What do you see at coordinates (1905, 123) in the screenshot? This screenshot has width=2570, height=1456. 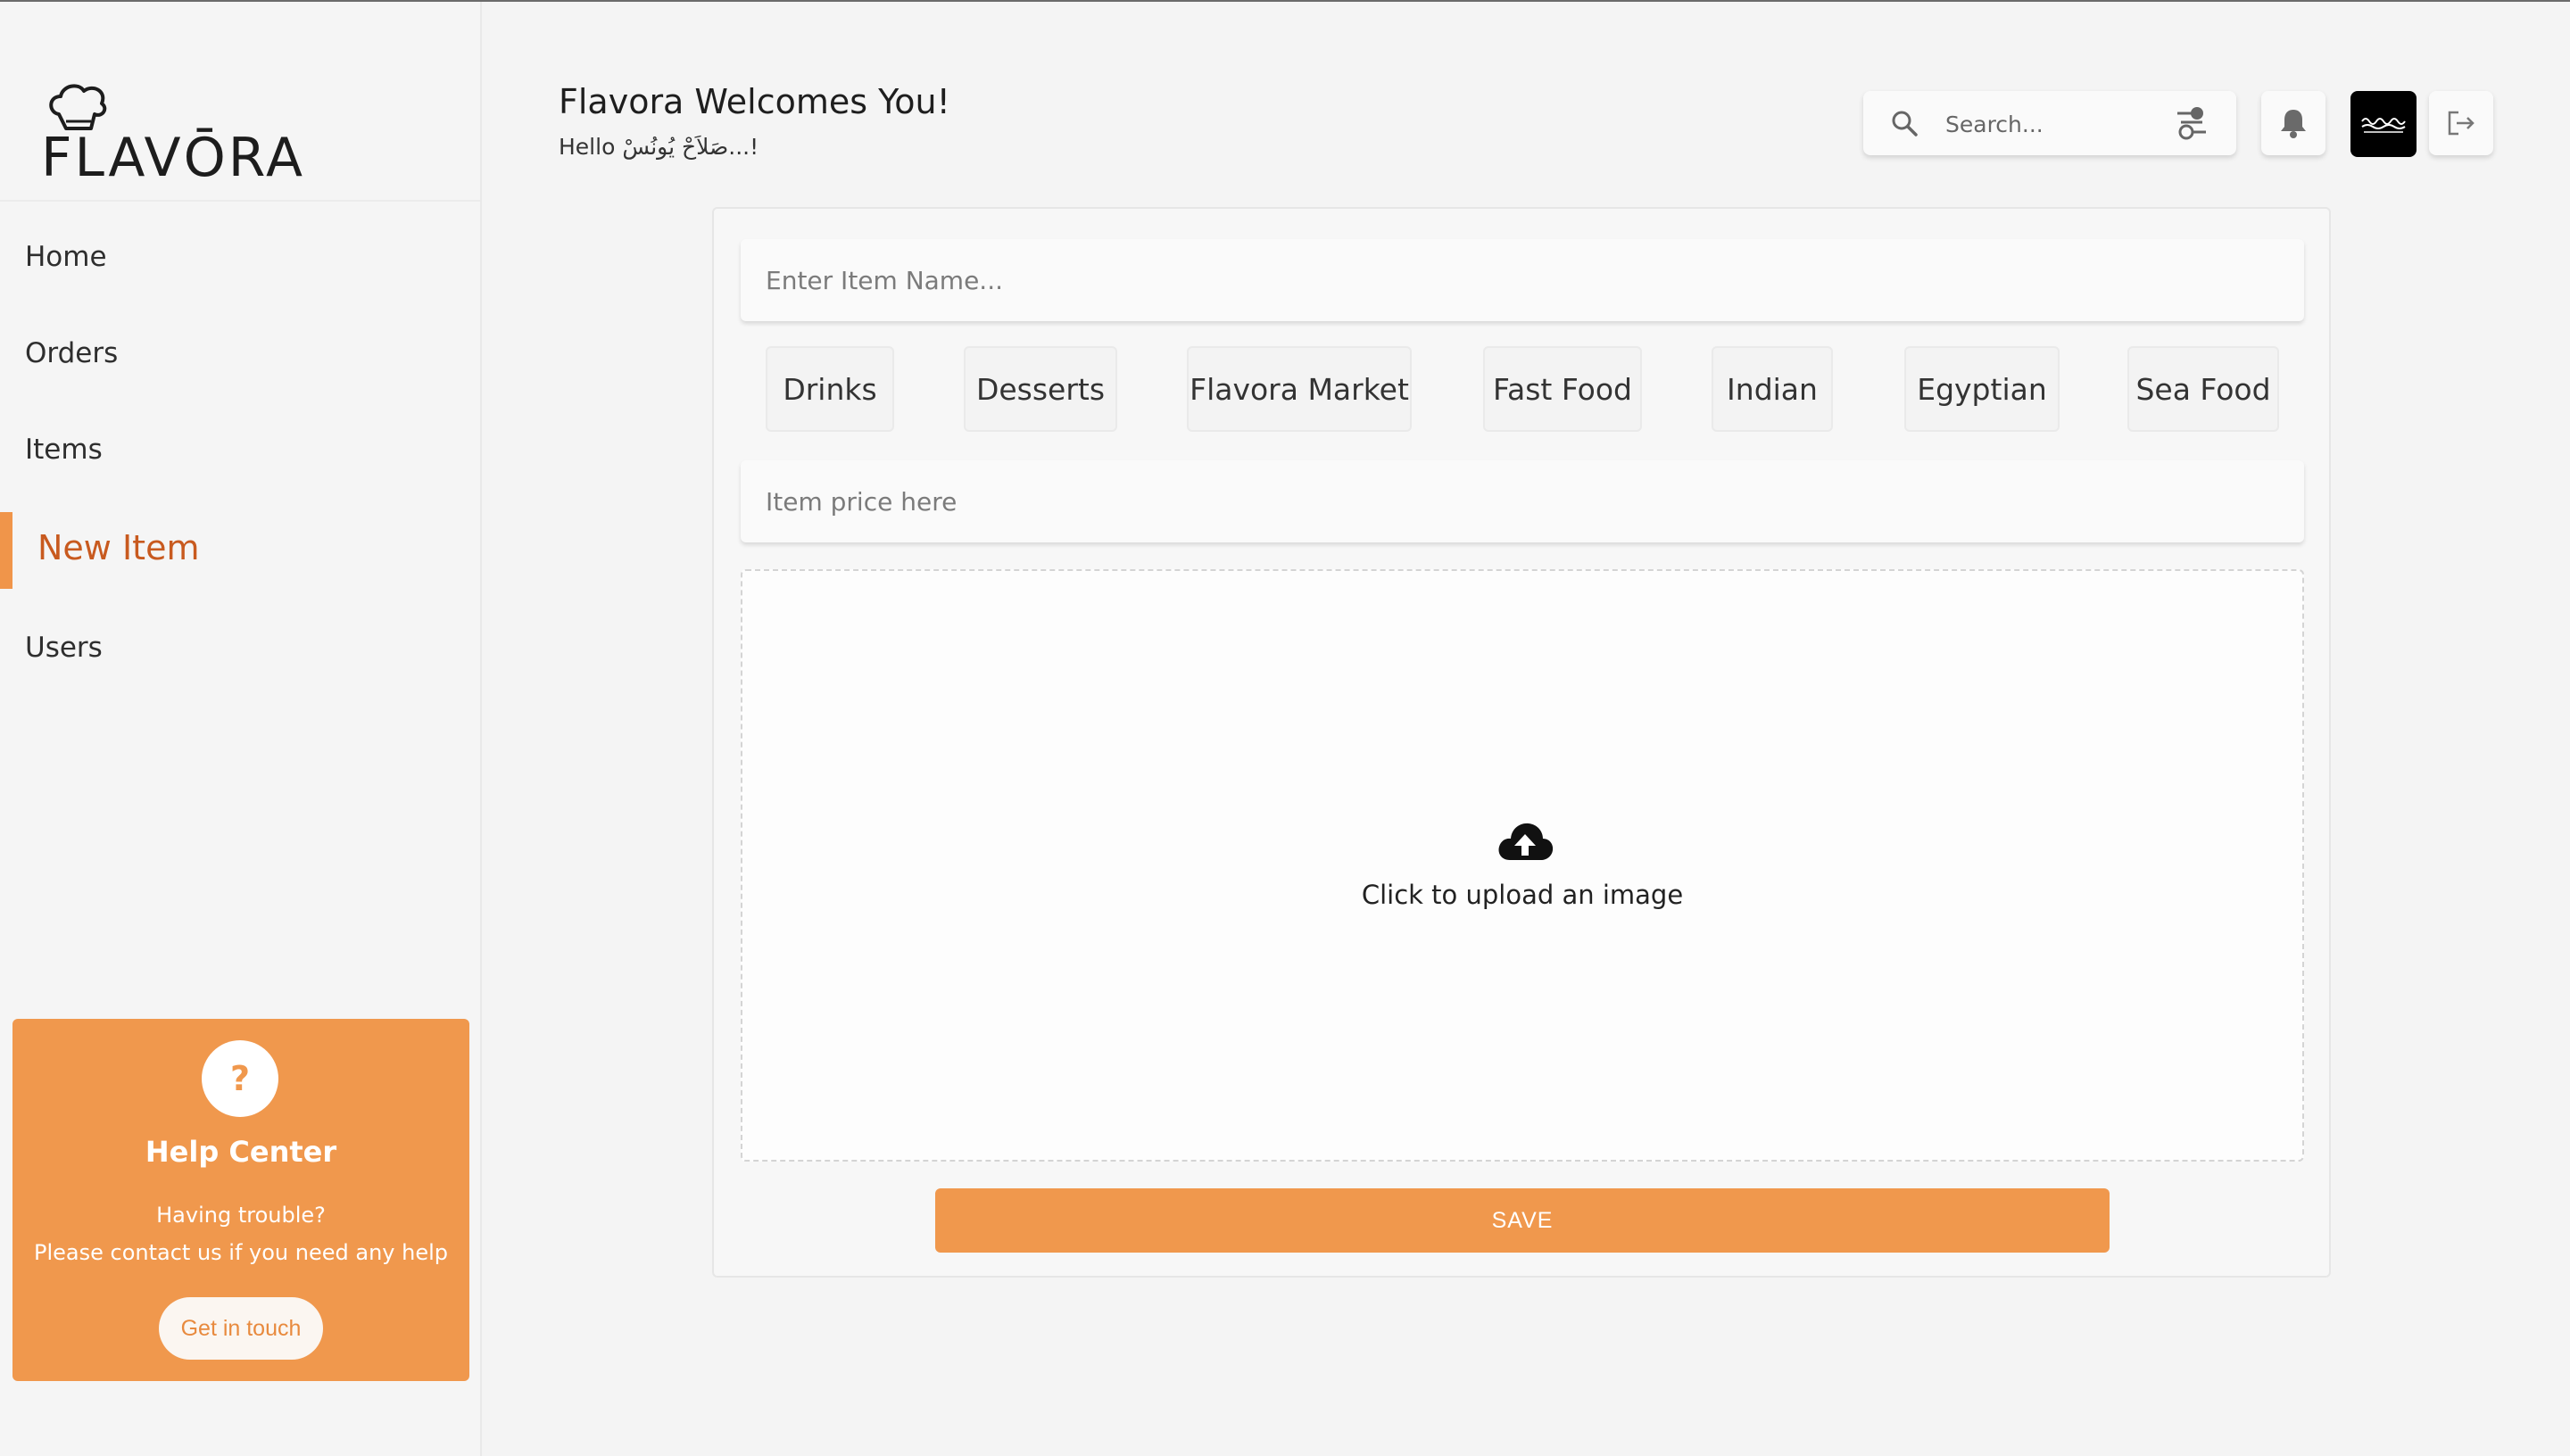 I see `search-icon` at bounding box center [1905, 123].